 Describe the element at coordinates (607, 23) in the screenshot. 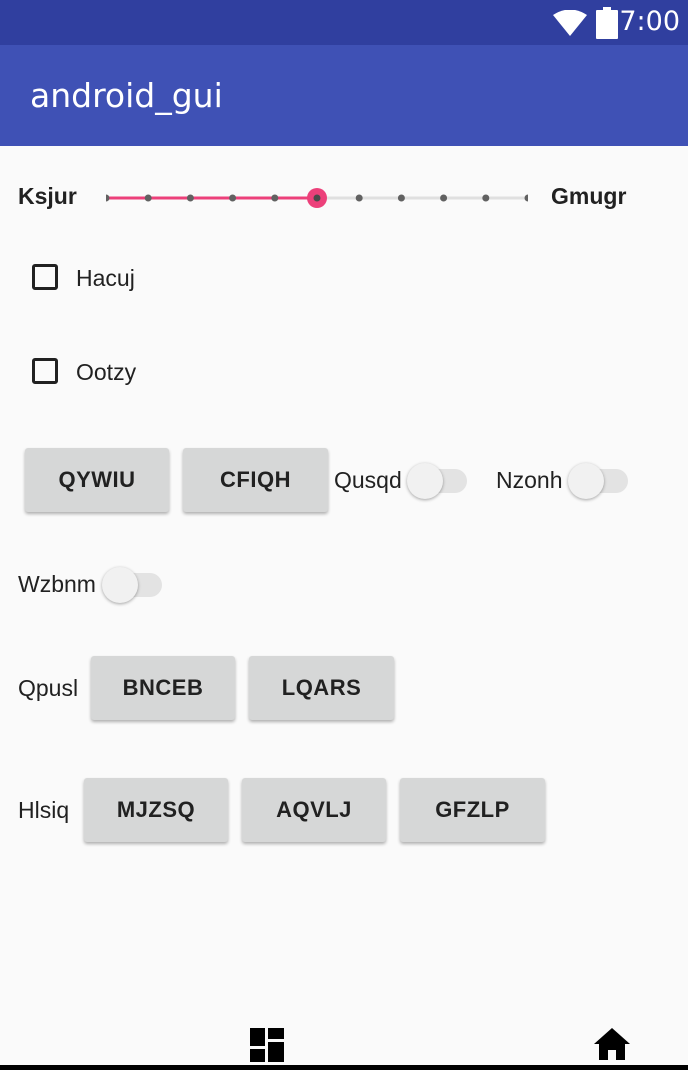

I see `battery-icon` at that location.